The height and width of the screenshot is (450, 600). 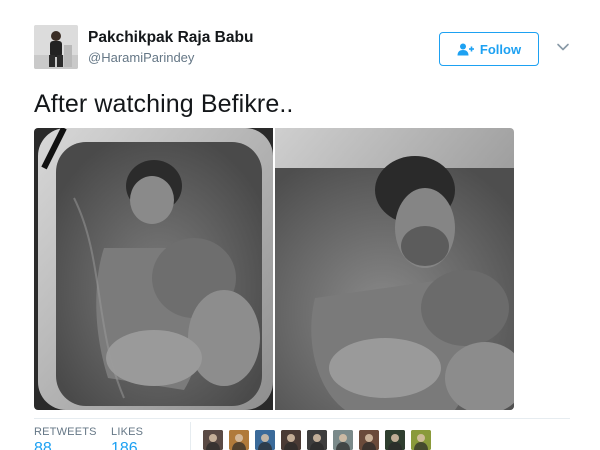 I want to click on author-handle: @HaramiParindey, so click(x=141, y=57).